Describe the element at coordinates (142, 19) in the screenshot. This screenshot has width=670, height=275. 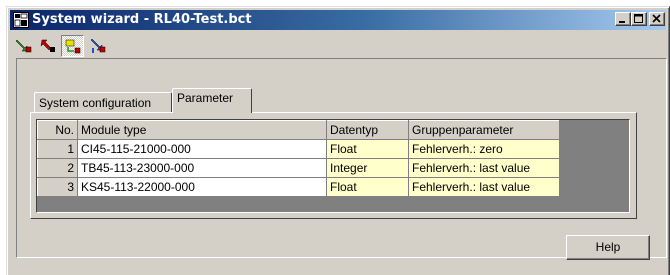
I see `window-title: System wizard - RL40-Test.bct` at that location.